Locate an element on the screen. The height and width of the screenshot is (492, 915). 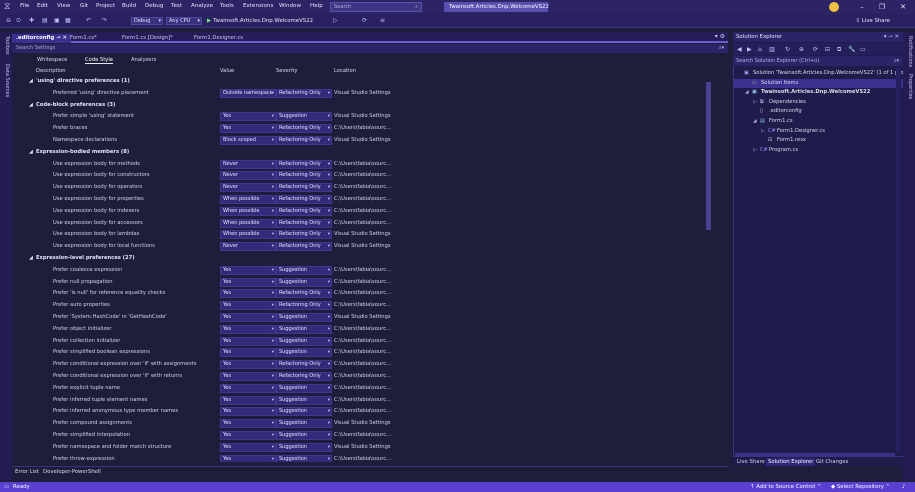
settings-search-input: Search Settings ⌕▾ is located at coordinates (370, 48).